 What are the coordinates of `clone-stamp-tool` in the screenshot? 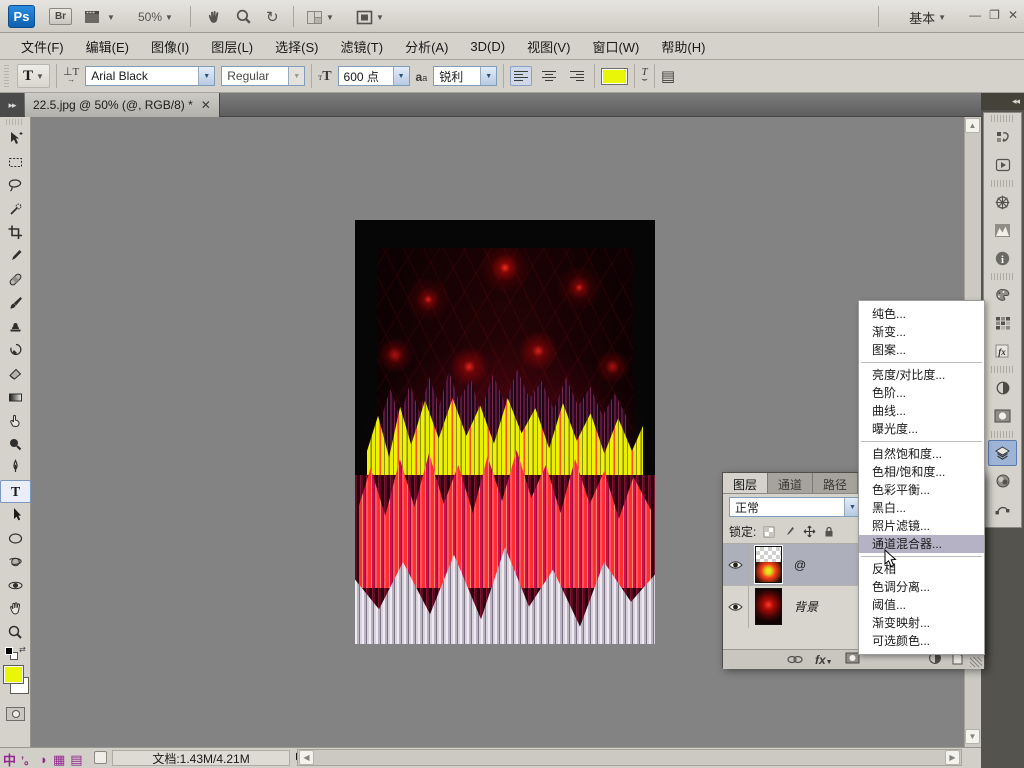 It's located at (15, 327).